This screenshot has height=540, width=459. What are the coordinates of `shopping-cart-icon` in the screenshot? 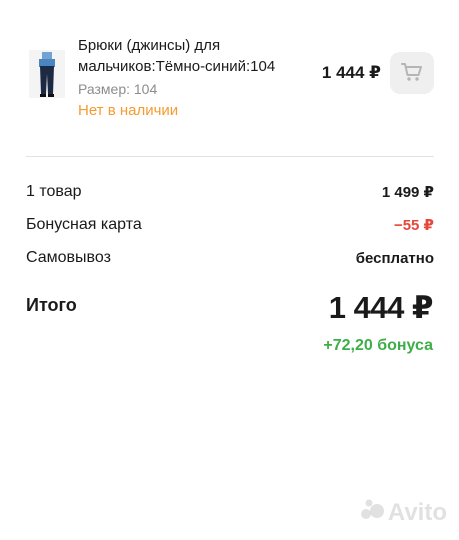 It's located at (412, 73).